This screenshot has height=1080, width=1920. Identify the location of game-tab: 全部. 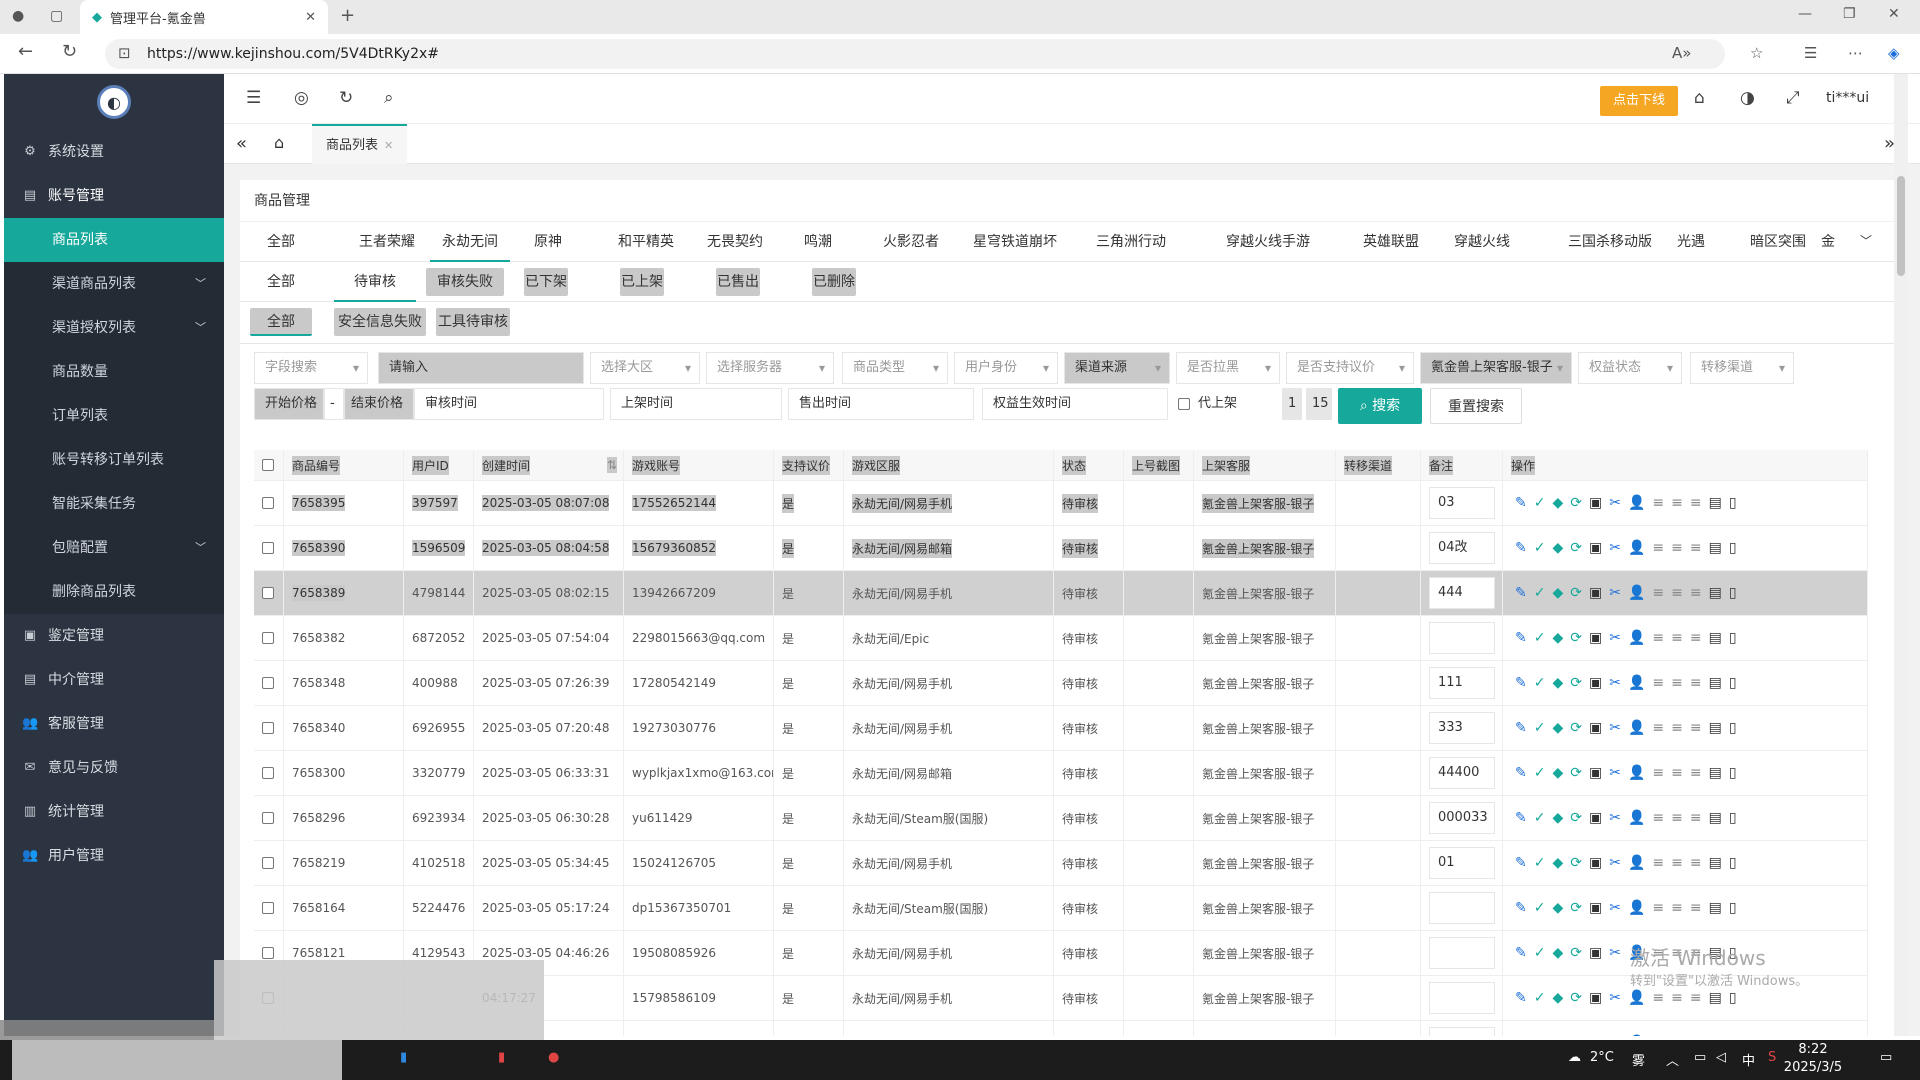
(281, 242).